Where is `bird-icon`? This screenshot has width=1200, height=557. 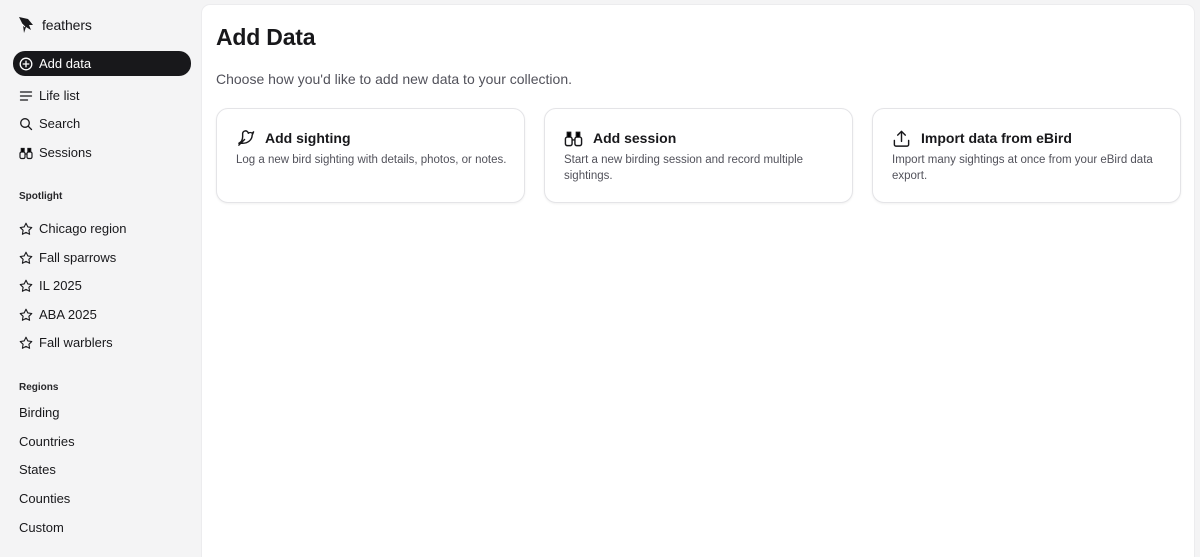 bird-icon is located at coordinates (246, 137).